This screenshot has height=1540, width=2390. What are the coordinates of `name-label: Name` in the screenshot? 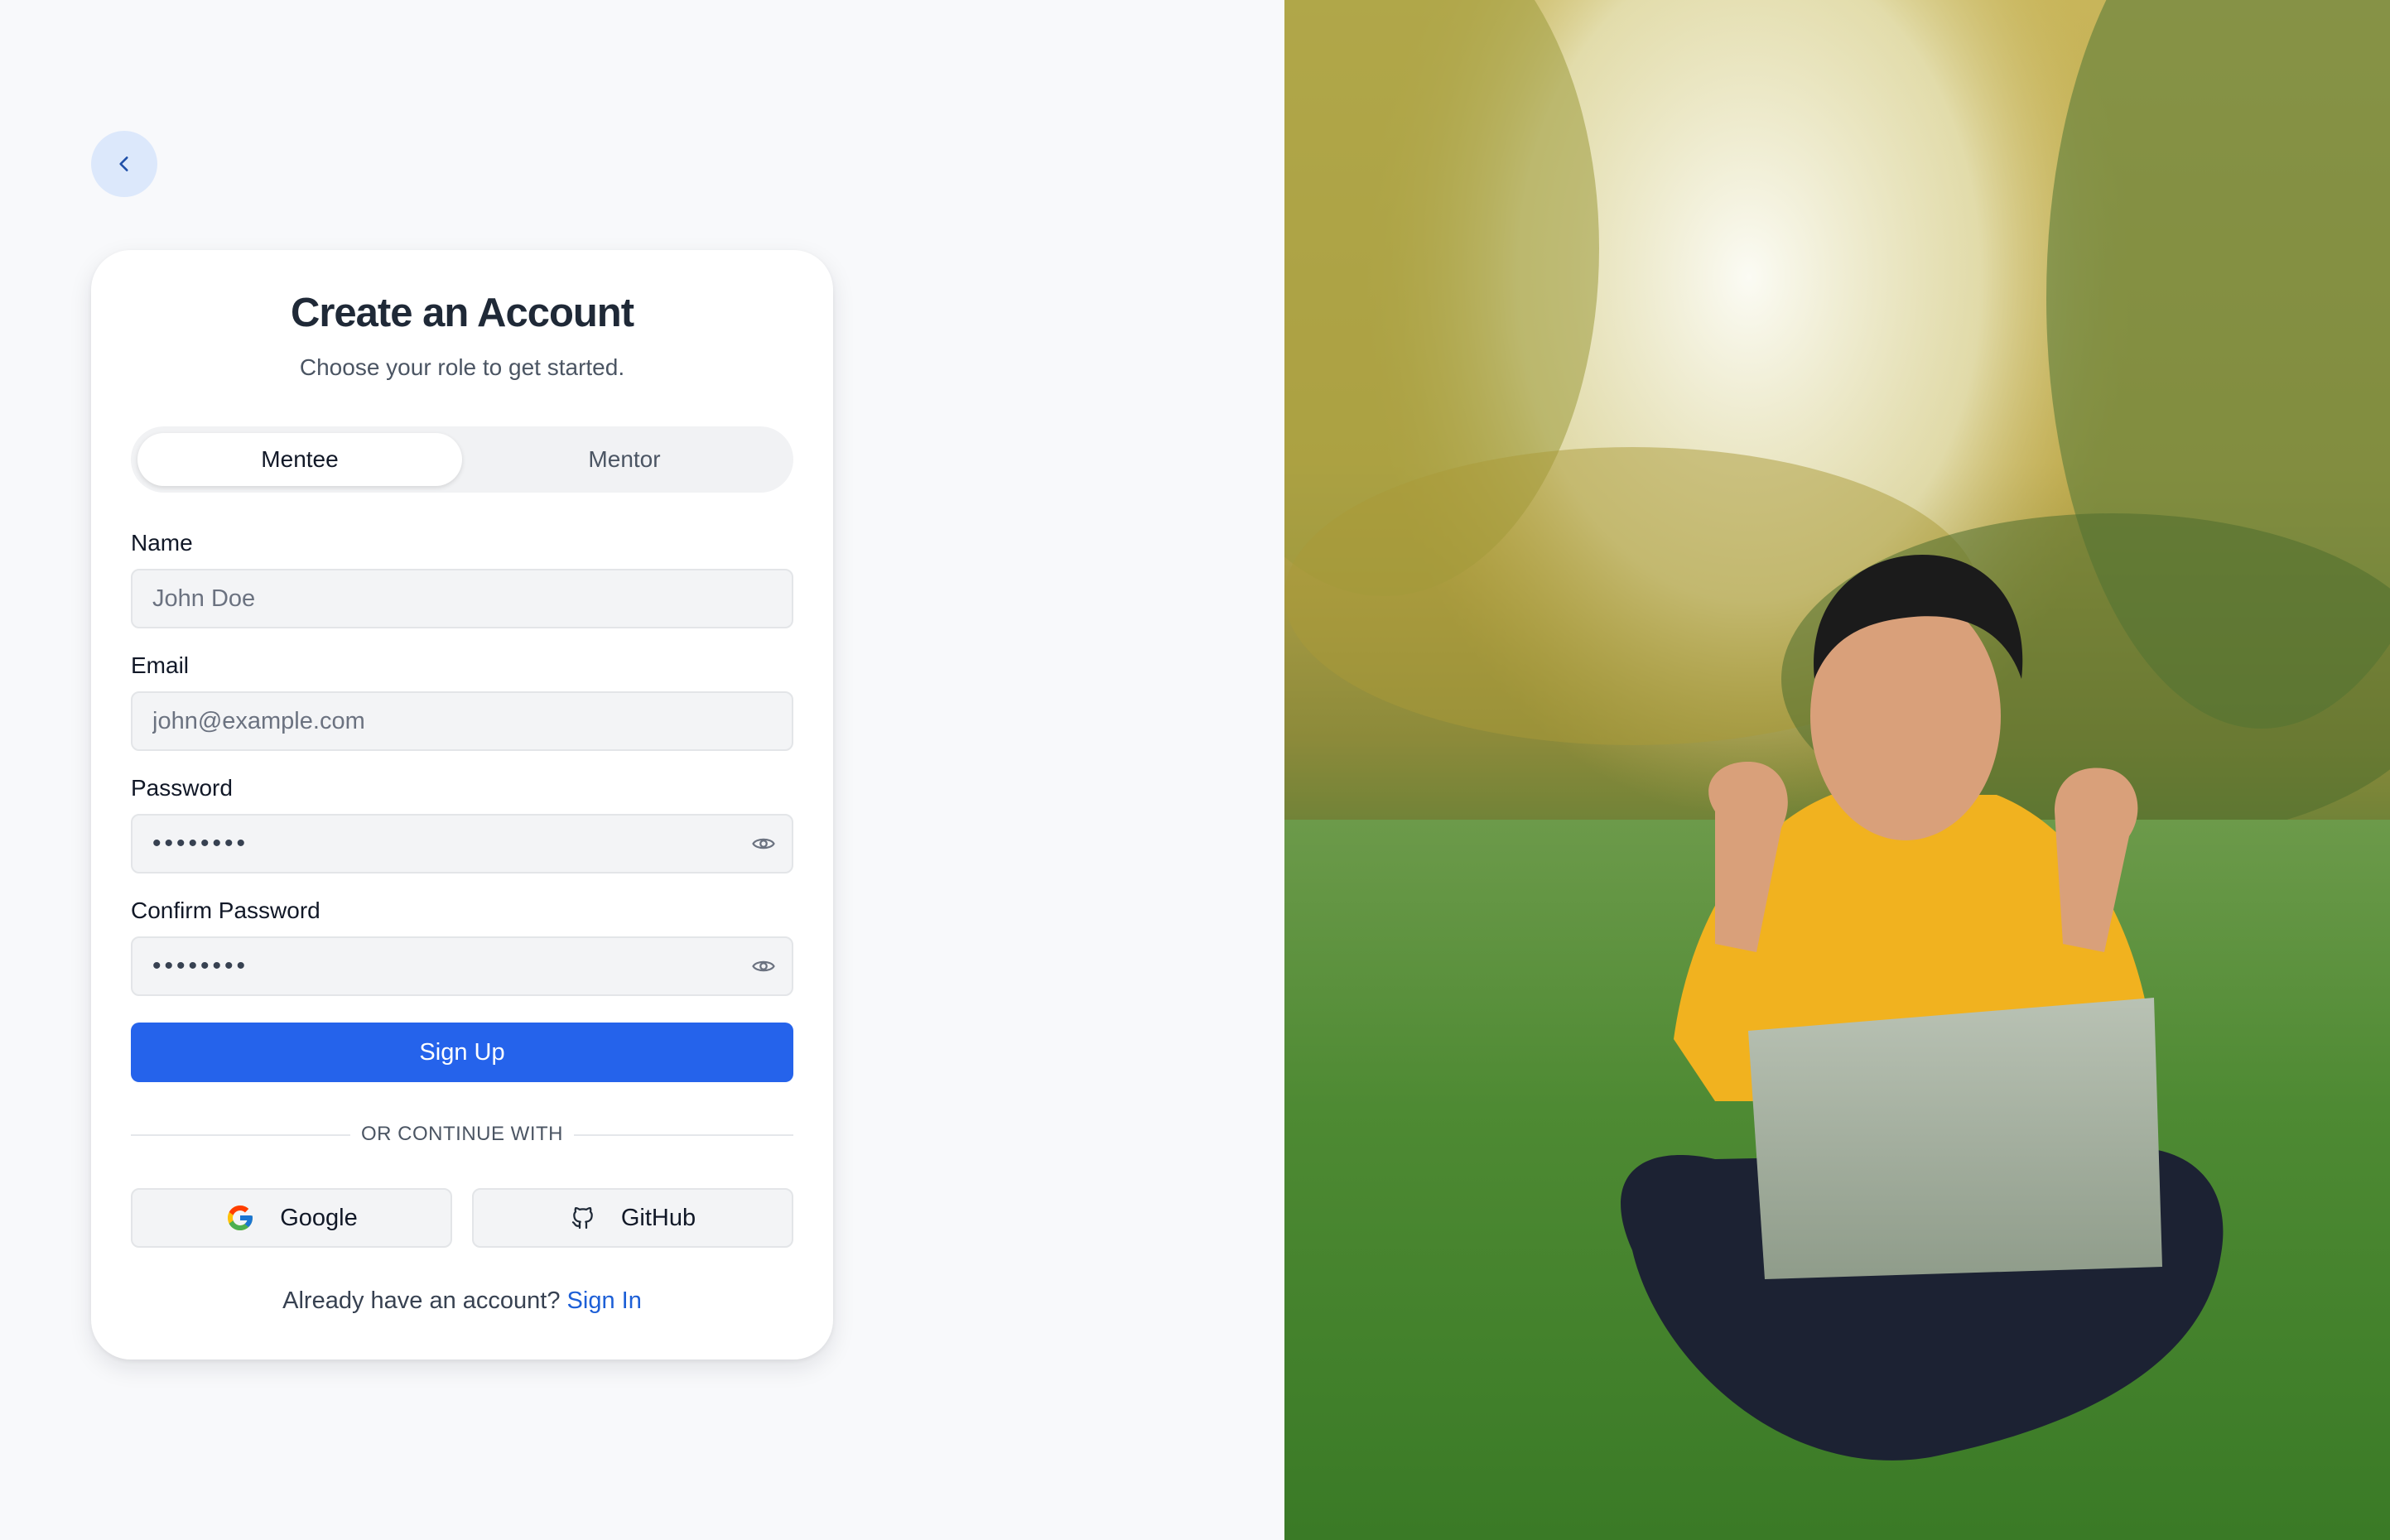 It's located at (162, 543).